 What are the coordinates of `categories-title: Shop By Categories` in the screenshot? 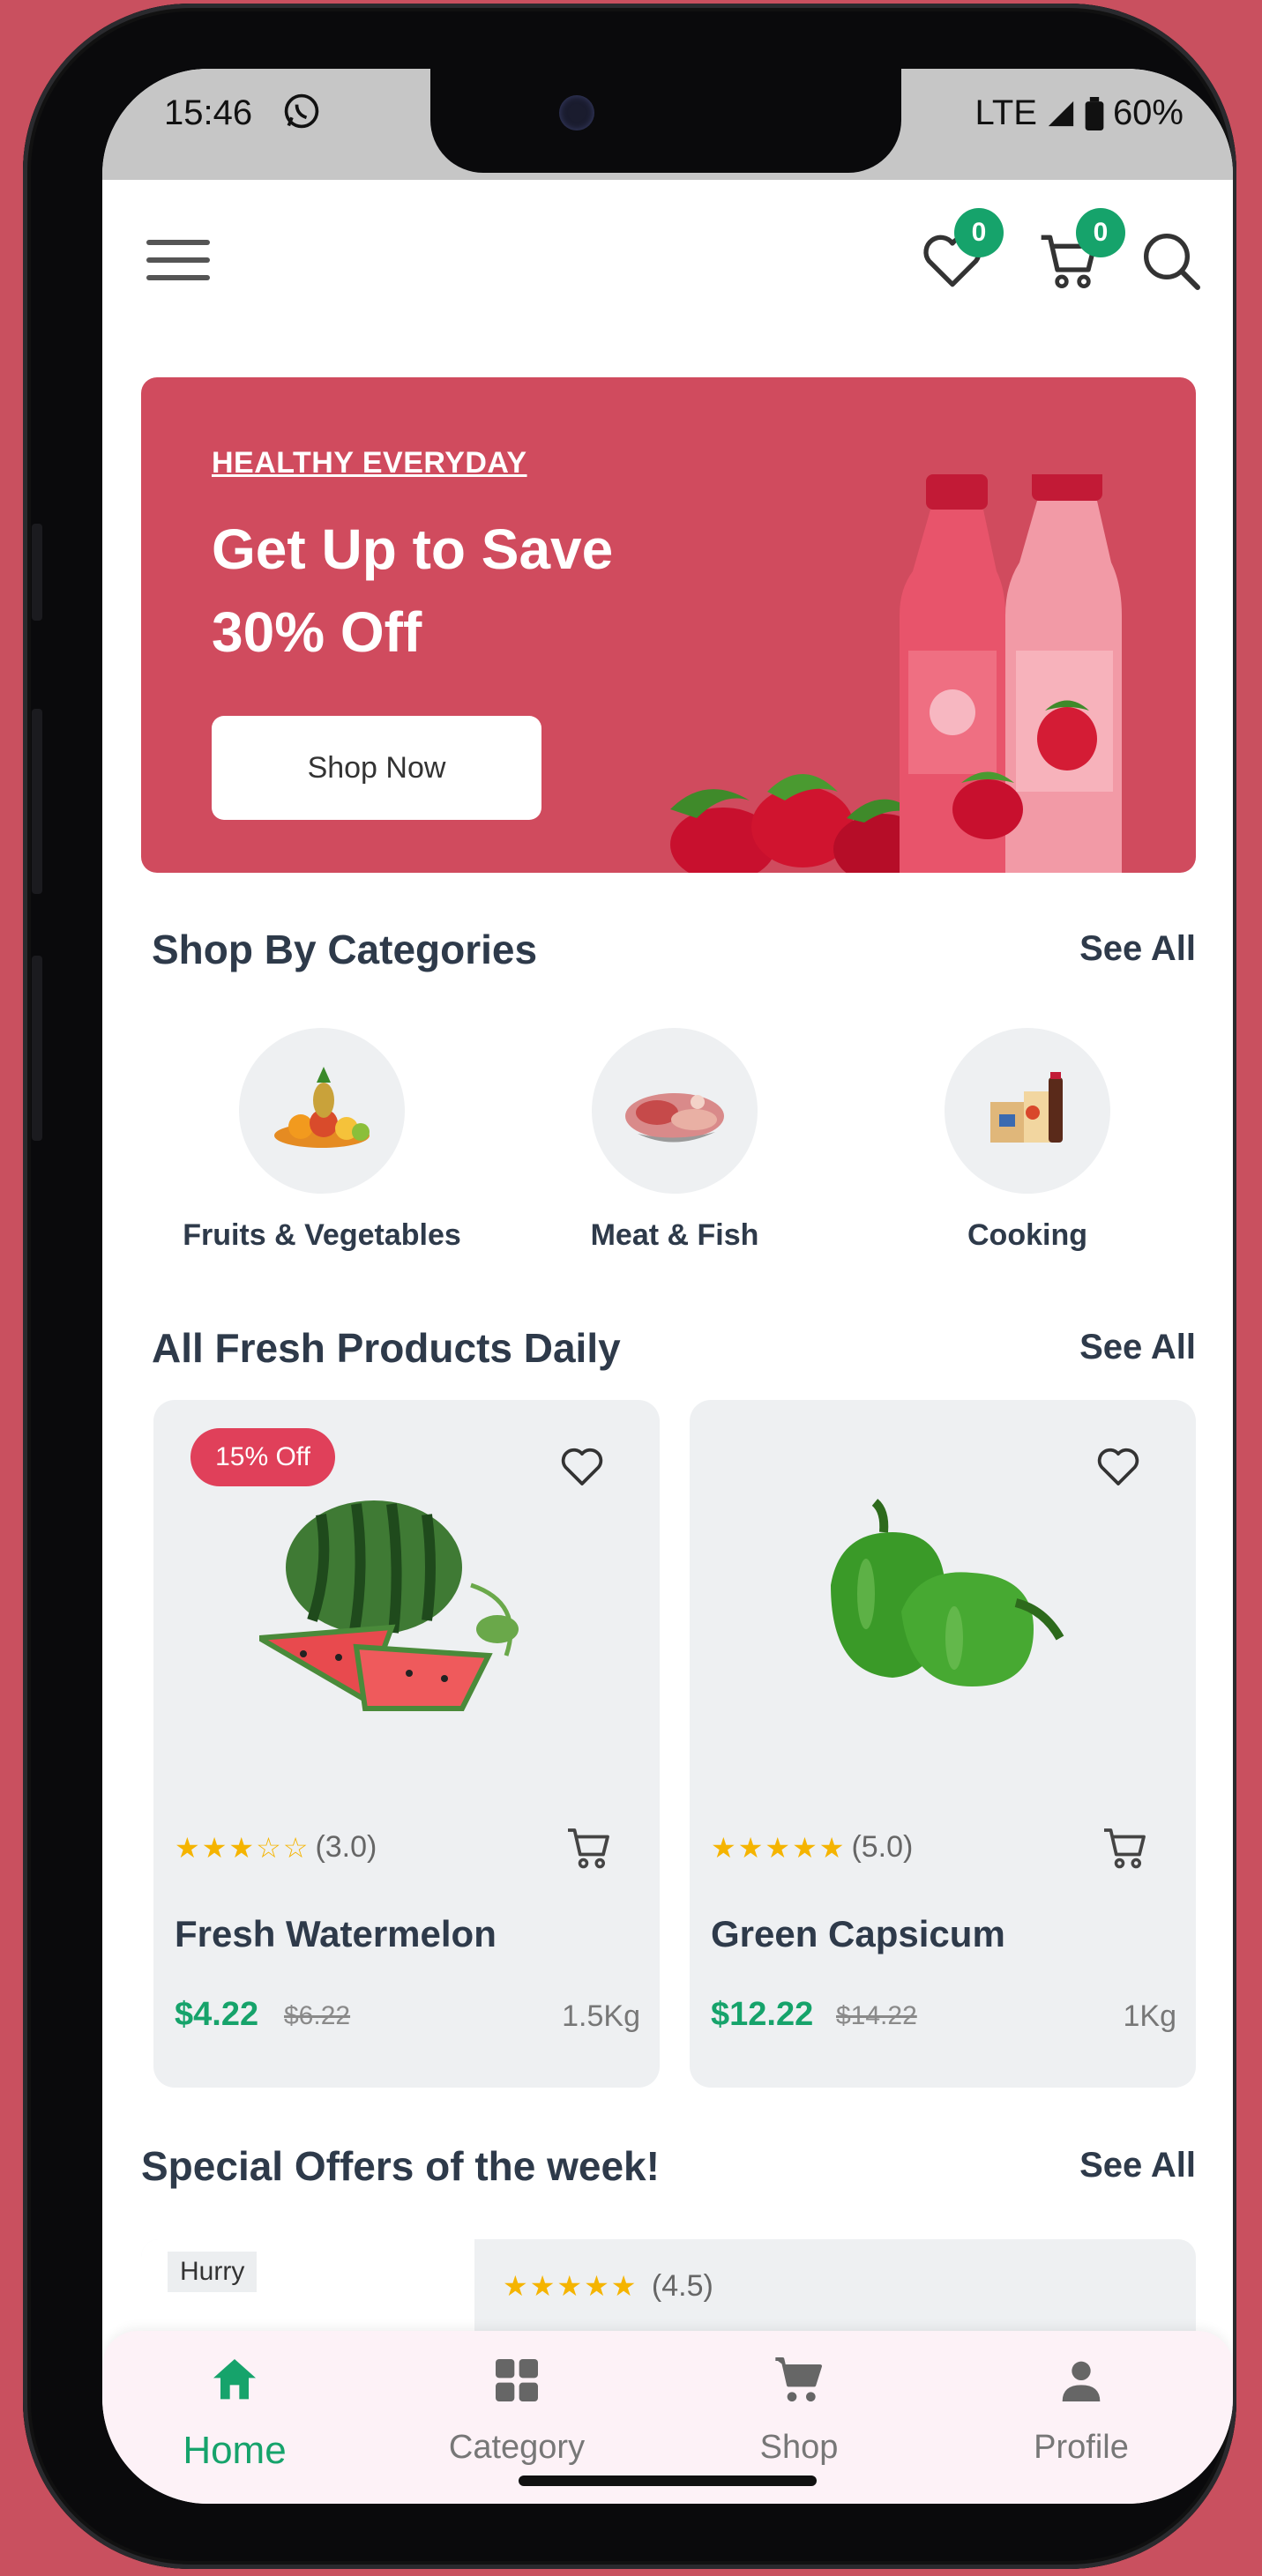 It's located at (345, 950).